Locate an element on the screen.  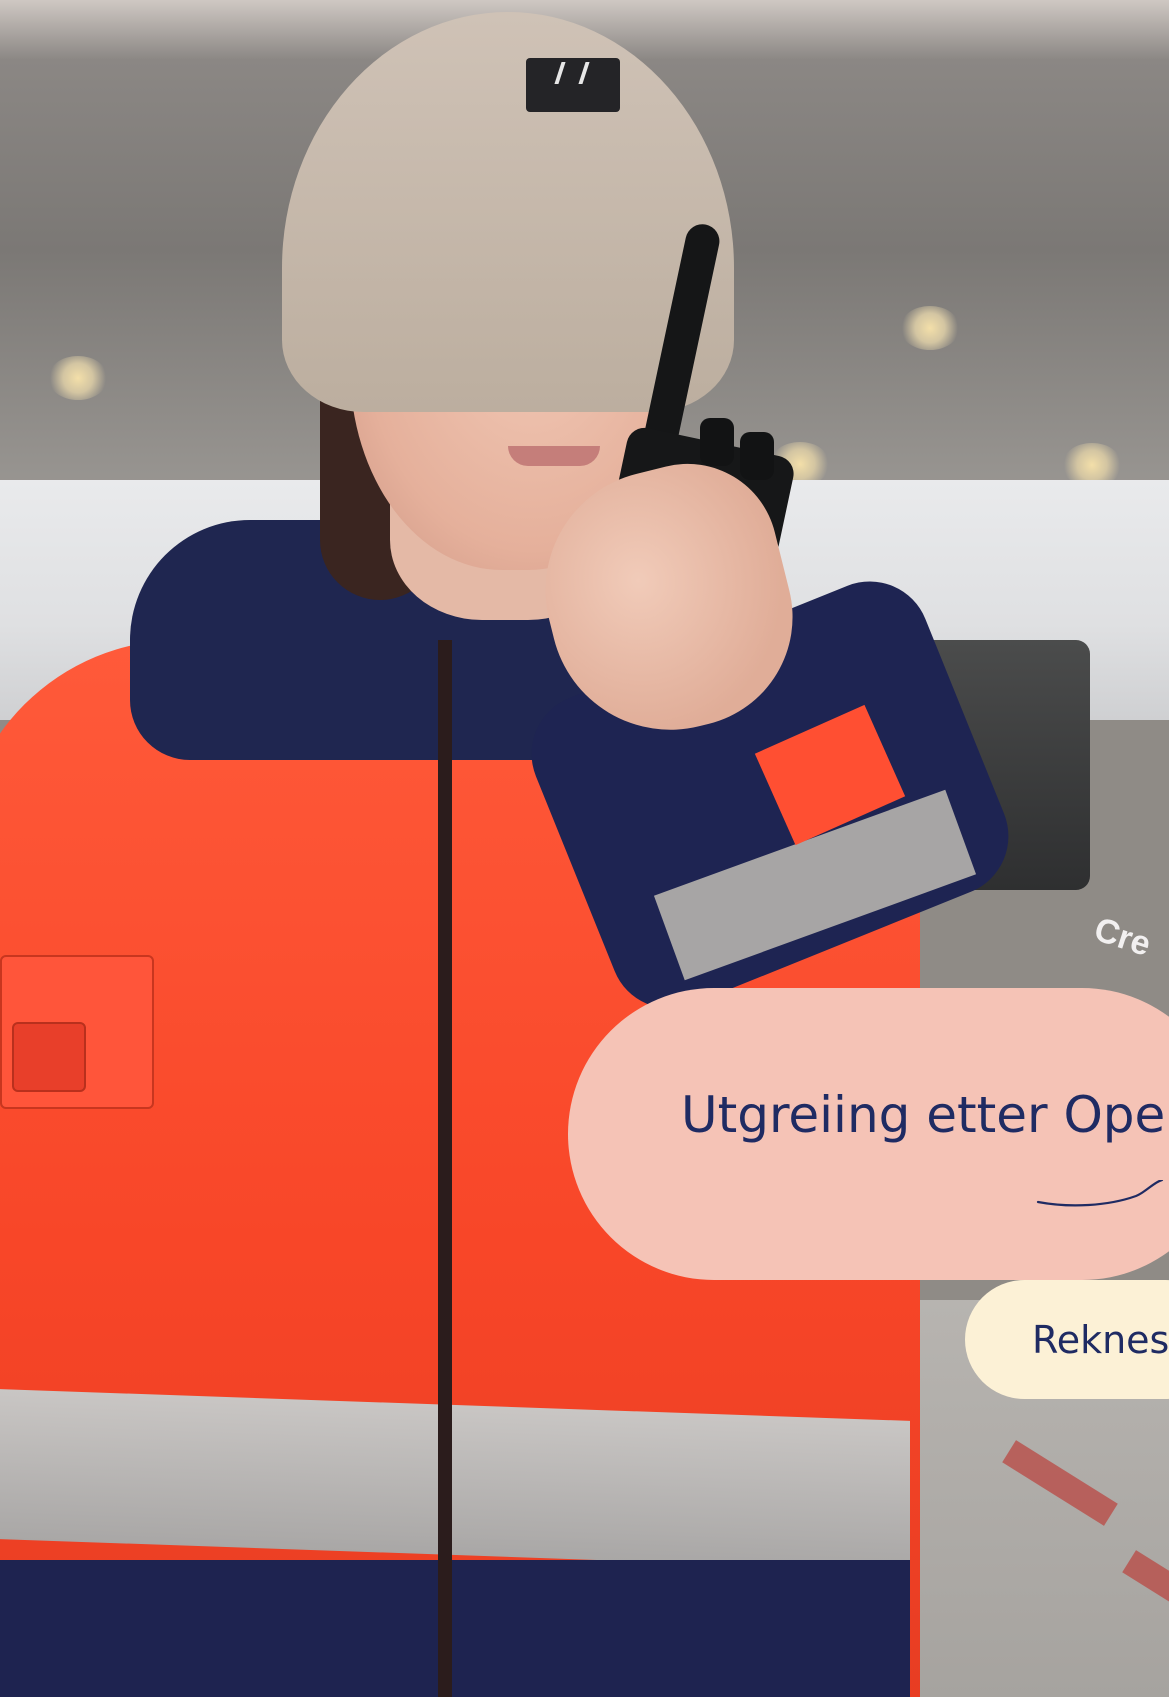
jacket-print-text: Cre is located at coordinates (1122, 937).